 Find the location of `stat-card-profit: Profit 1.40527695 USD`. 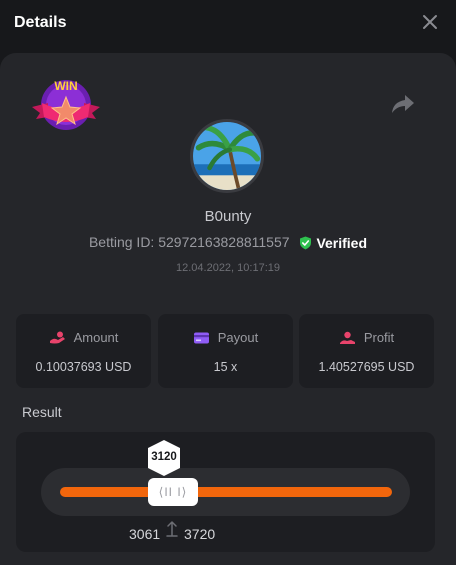

stat-card-profit: Profit 1.40527695 USD is located at coordinates (366, 351).